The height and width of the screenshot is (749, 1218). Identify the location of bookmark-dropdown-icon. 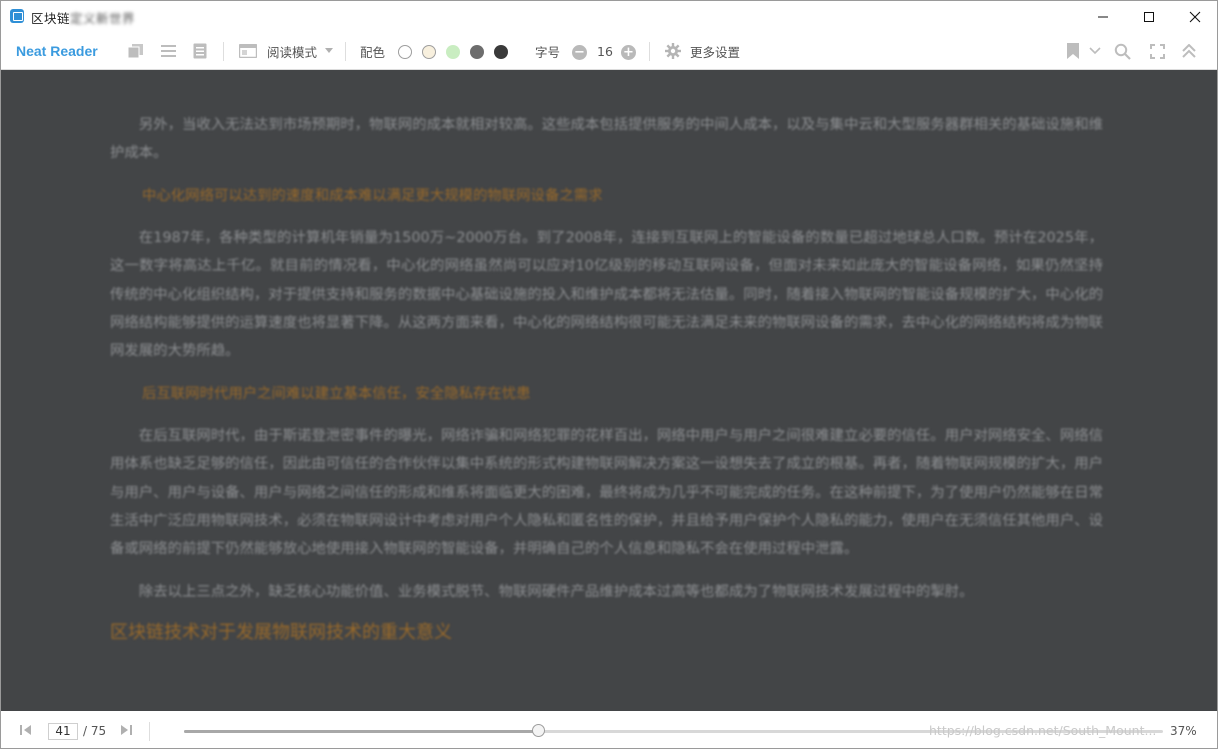
(1095, 51).